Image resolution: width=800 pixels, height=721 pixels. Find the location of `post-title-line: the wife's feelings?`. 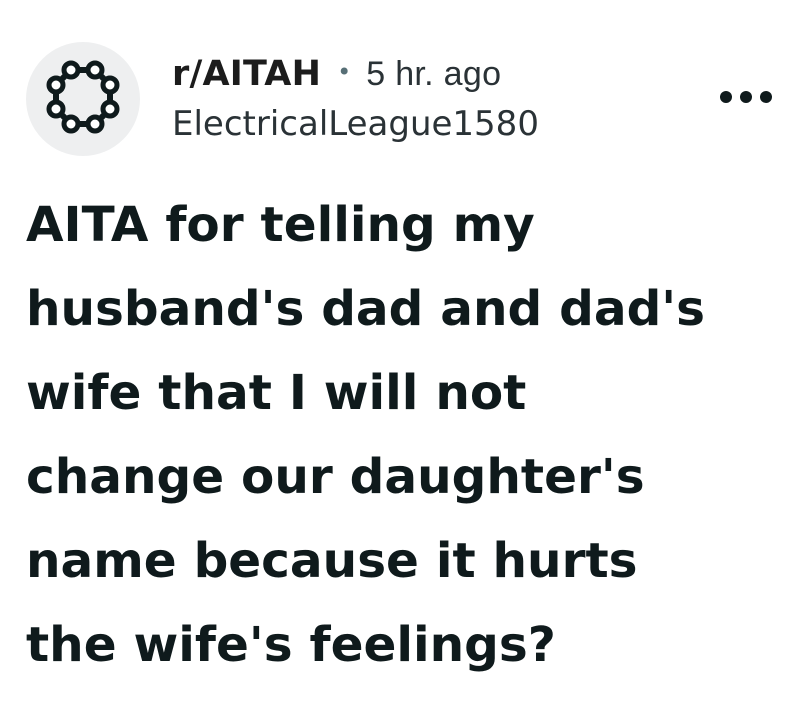

post-title-line: the wife's feelings? is located at coordinates (291, 645).